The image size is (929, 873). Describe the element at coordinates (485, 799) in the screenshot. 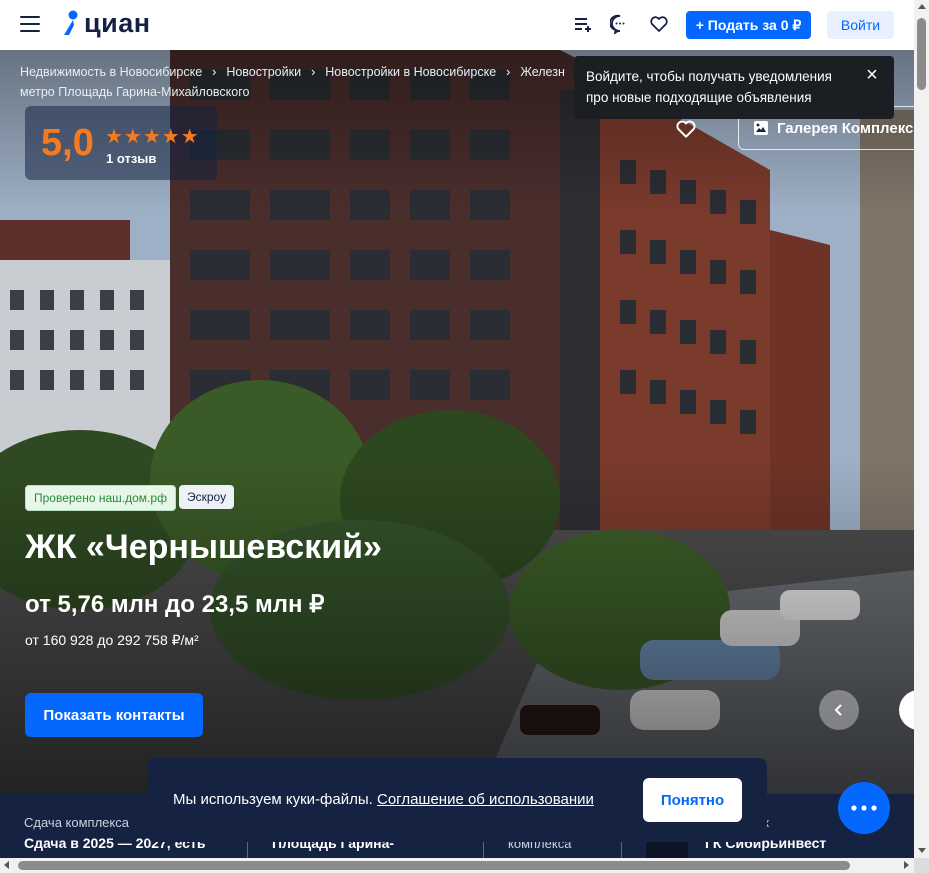

I see `cookie-agreement-link: Соглашение об использовании` at that location.